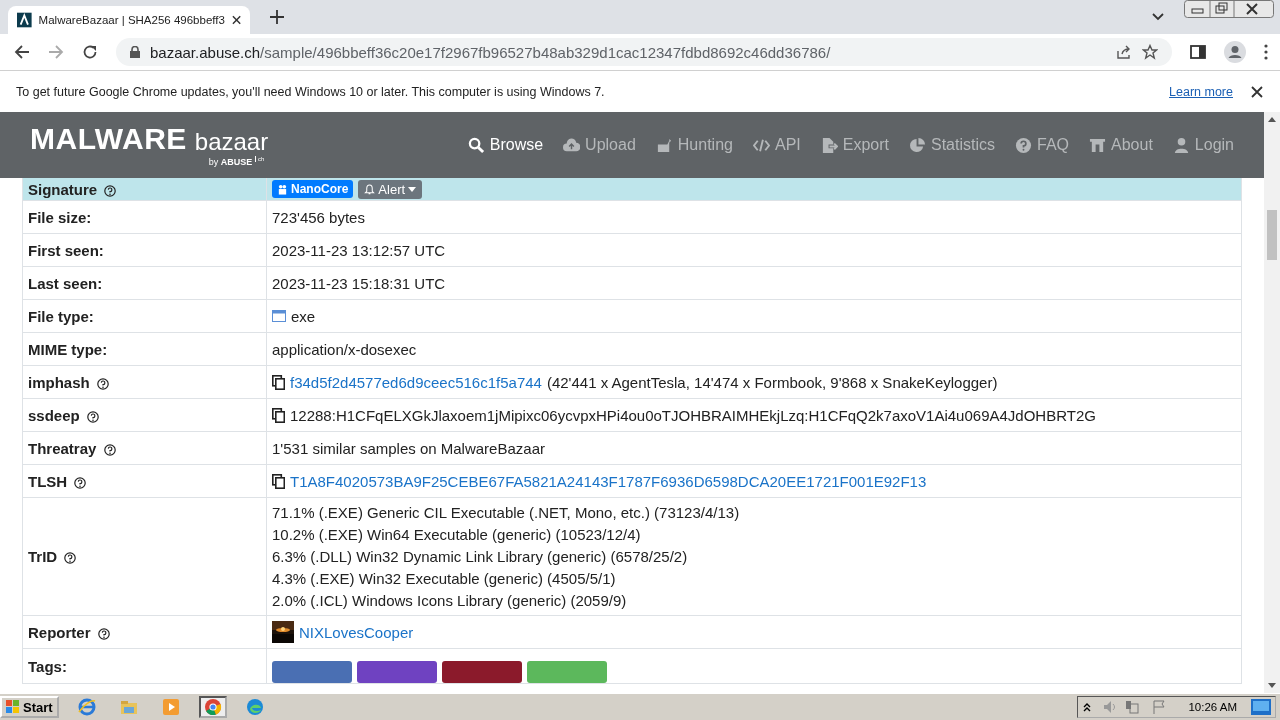 This screenshot has width=1280, height=720. Describe the element at coordinates (390, 189) in the screenshot. I see `alert-dropdown-button: Alert` at that location.